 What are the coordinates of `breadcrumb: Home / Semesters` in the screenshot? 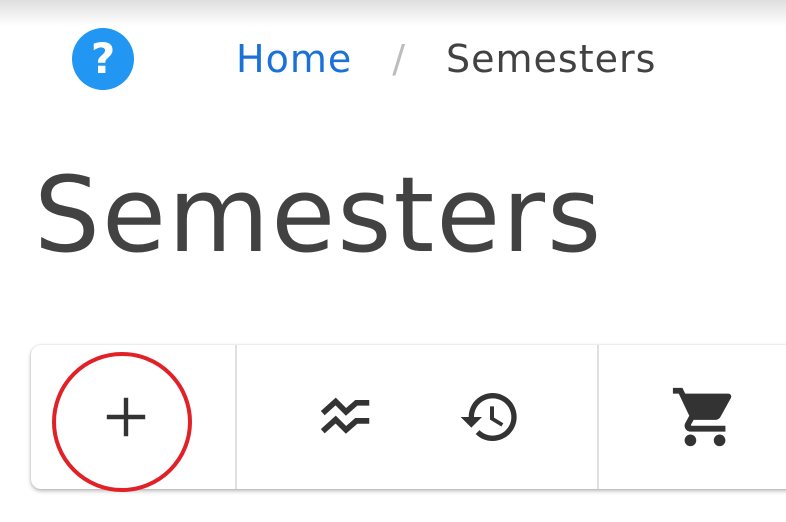 It's located at (446, 59).